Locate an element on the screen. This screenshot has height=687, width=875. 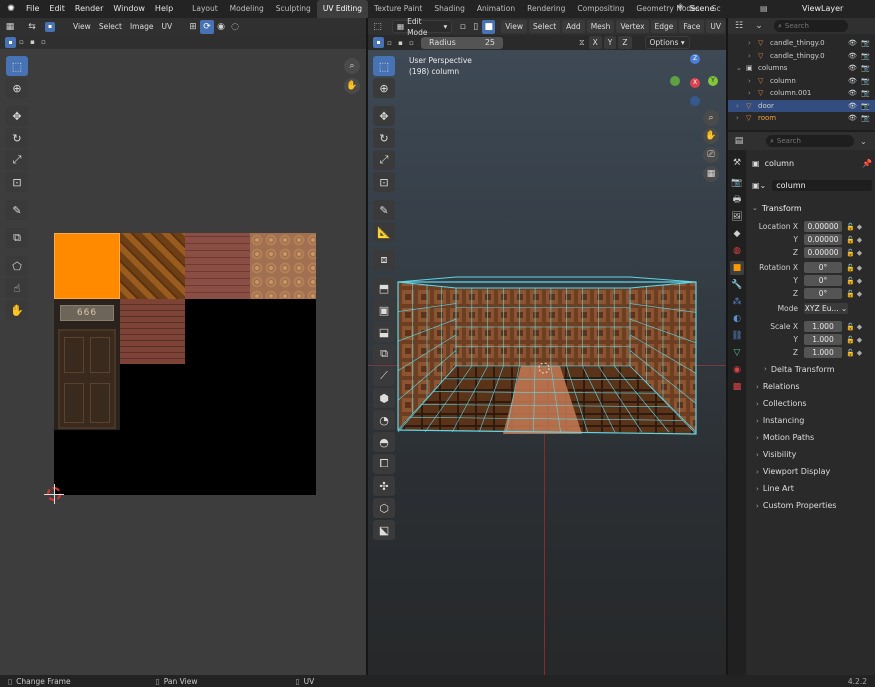
menu-help: Help is located at coordinates (164, 9).